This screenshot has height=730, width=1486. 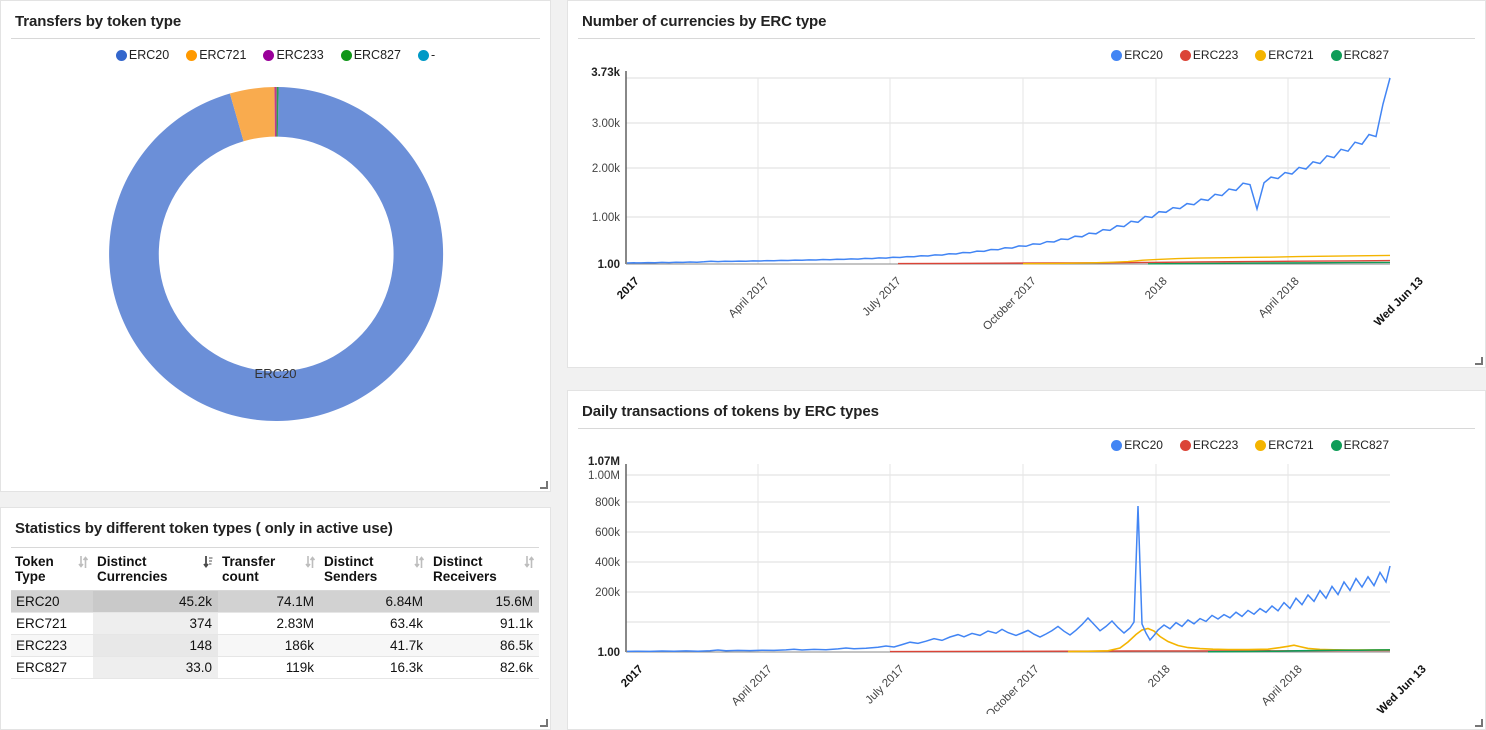 I want to click on legend-item-other: -, so click(x=426, y=55).